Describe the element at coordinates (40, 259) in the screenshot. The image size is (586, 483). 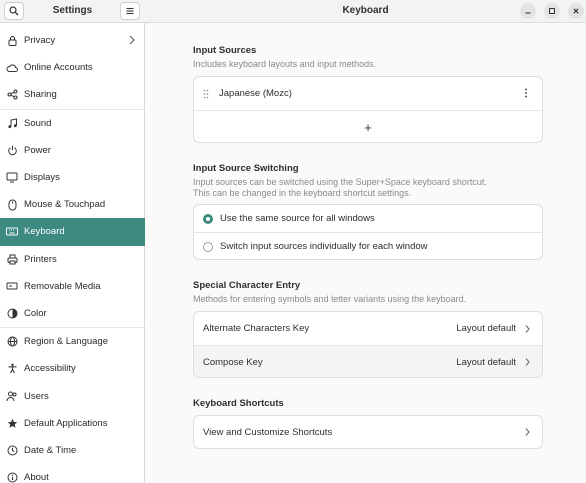
I see `sidebar-item-label: Printers` at that location.